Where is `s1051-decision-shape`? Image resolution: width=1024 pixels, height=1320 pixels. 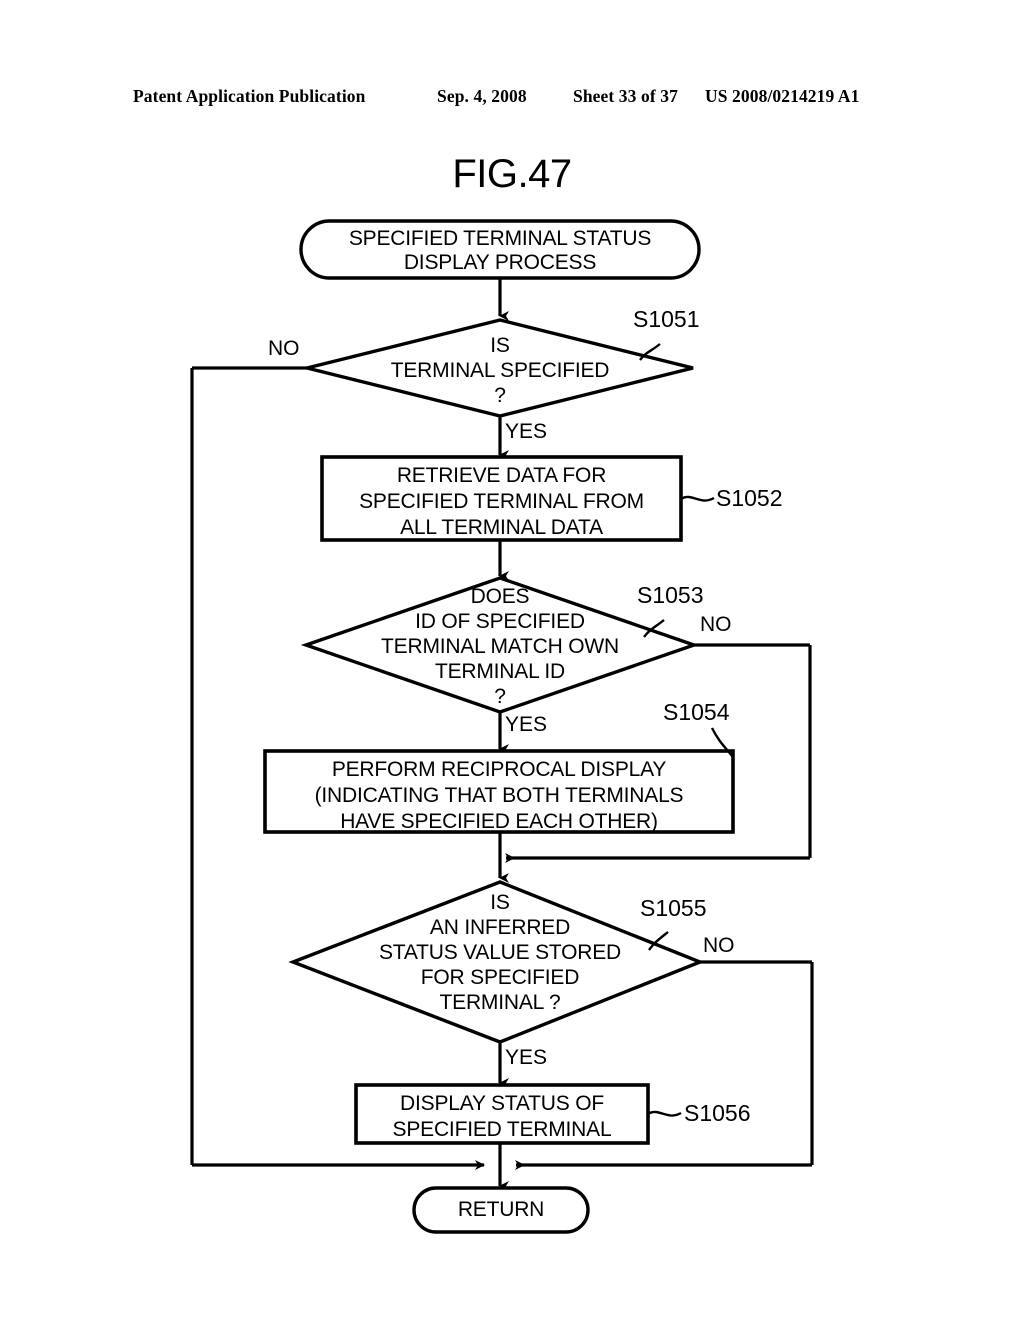
s1051-decision-shape is located at coordinates (500, 368).